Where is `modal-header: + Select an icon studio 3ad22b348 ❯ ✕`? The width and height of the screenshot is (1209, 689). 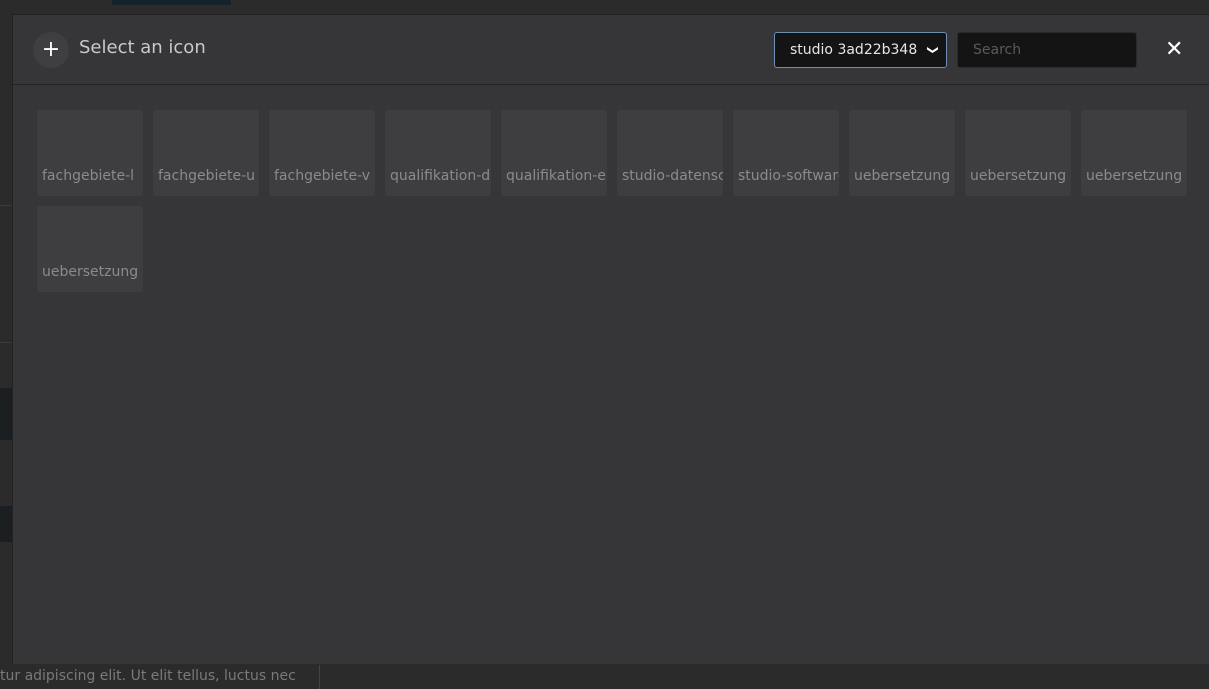
modal-header: + Select an icon studio 3ad22b348 ❯ ✕ is located at coordinates (611, 50).